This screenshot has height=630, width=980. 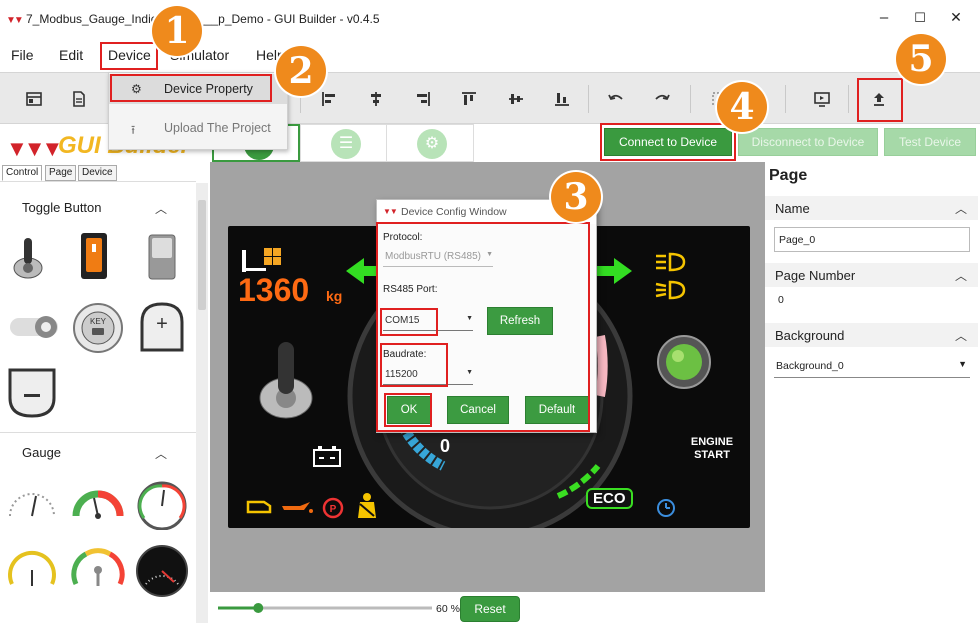 What do you see at coordinates (32, 569) in the screenshot?
I see `gauge-widget-yellow` at bounding box center [32, 569].